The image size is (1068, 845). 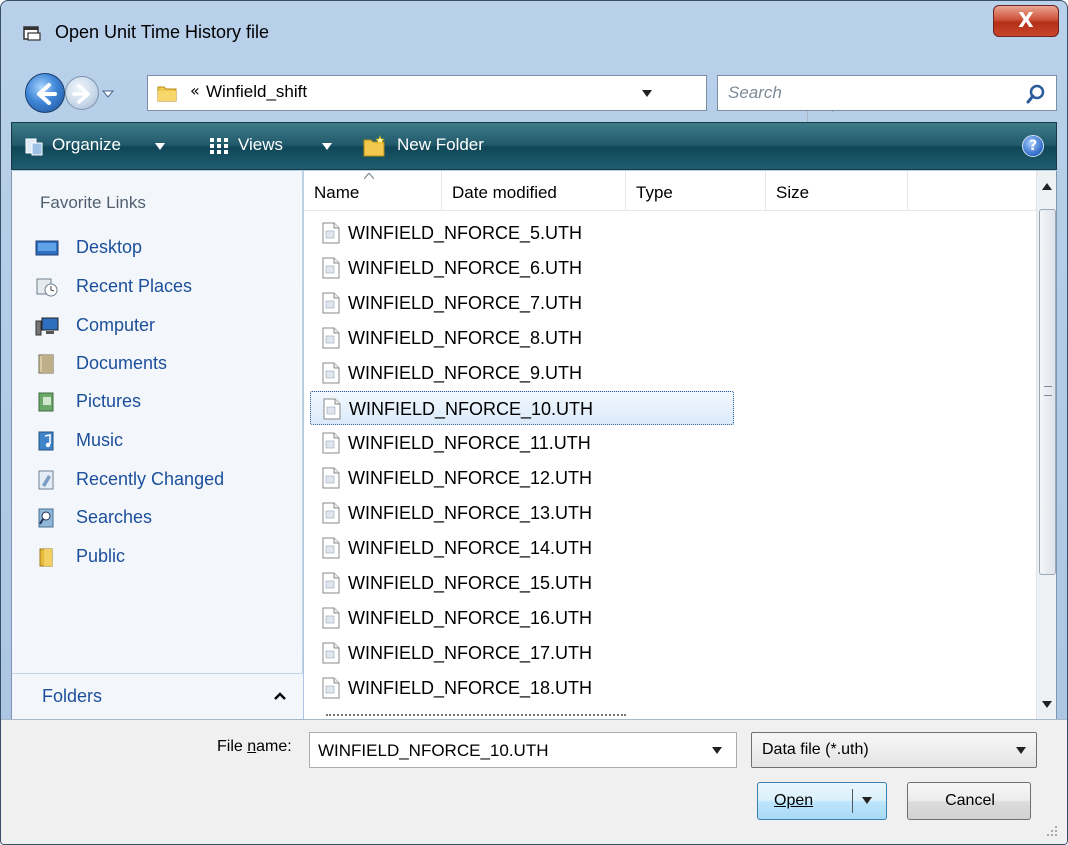 I want to click on title-bar: Open Unit Time History file X, so click(x=534, y=32).